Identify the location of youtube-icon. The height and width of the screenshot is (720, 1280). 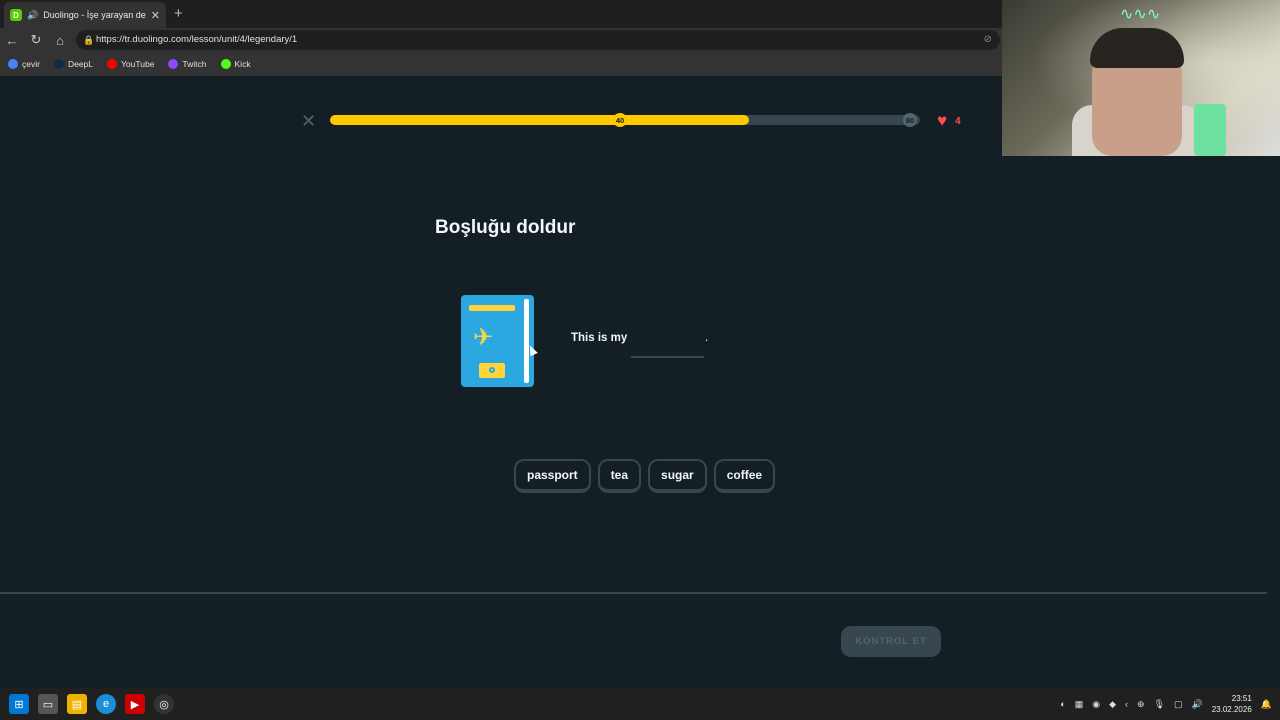
(112, 64).